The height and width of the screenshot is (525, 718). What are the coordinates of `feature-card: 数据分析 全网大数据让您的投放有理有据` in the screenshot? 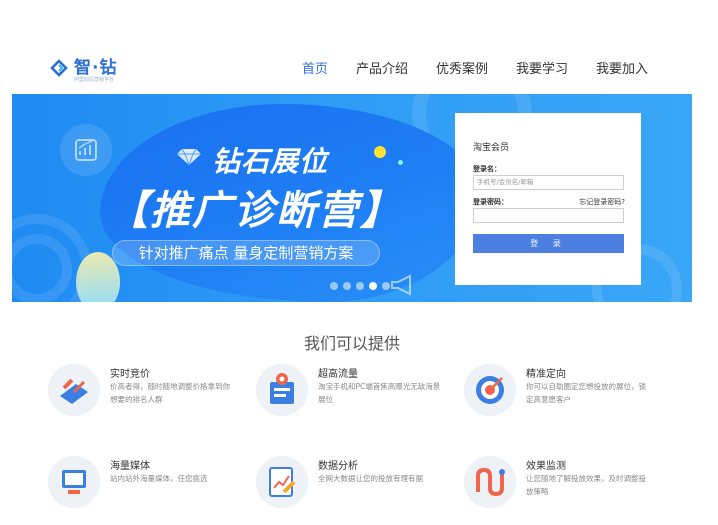 It's located at (361, 486).